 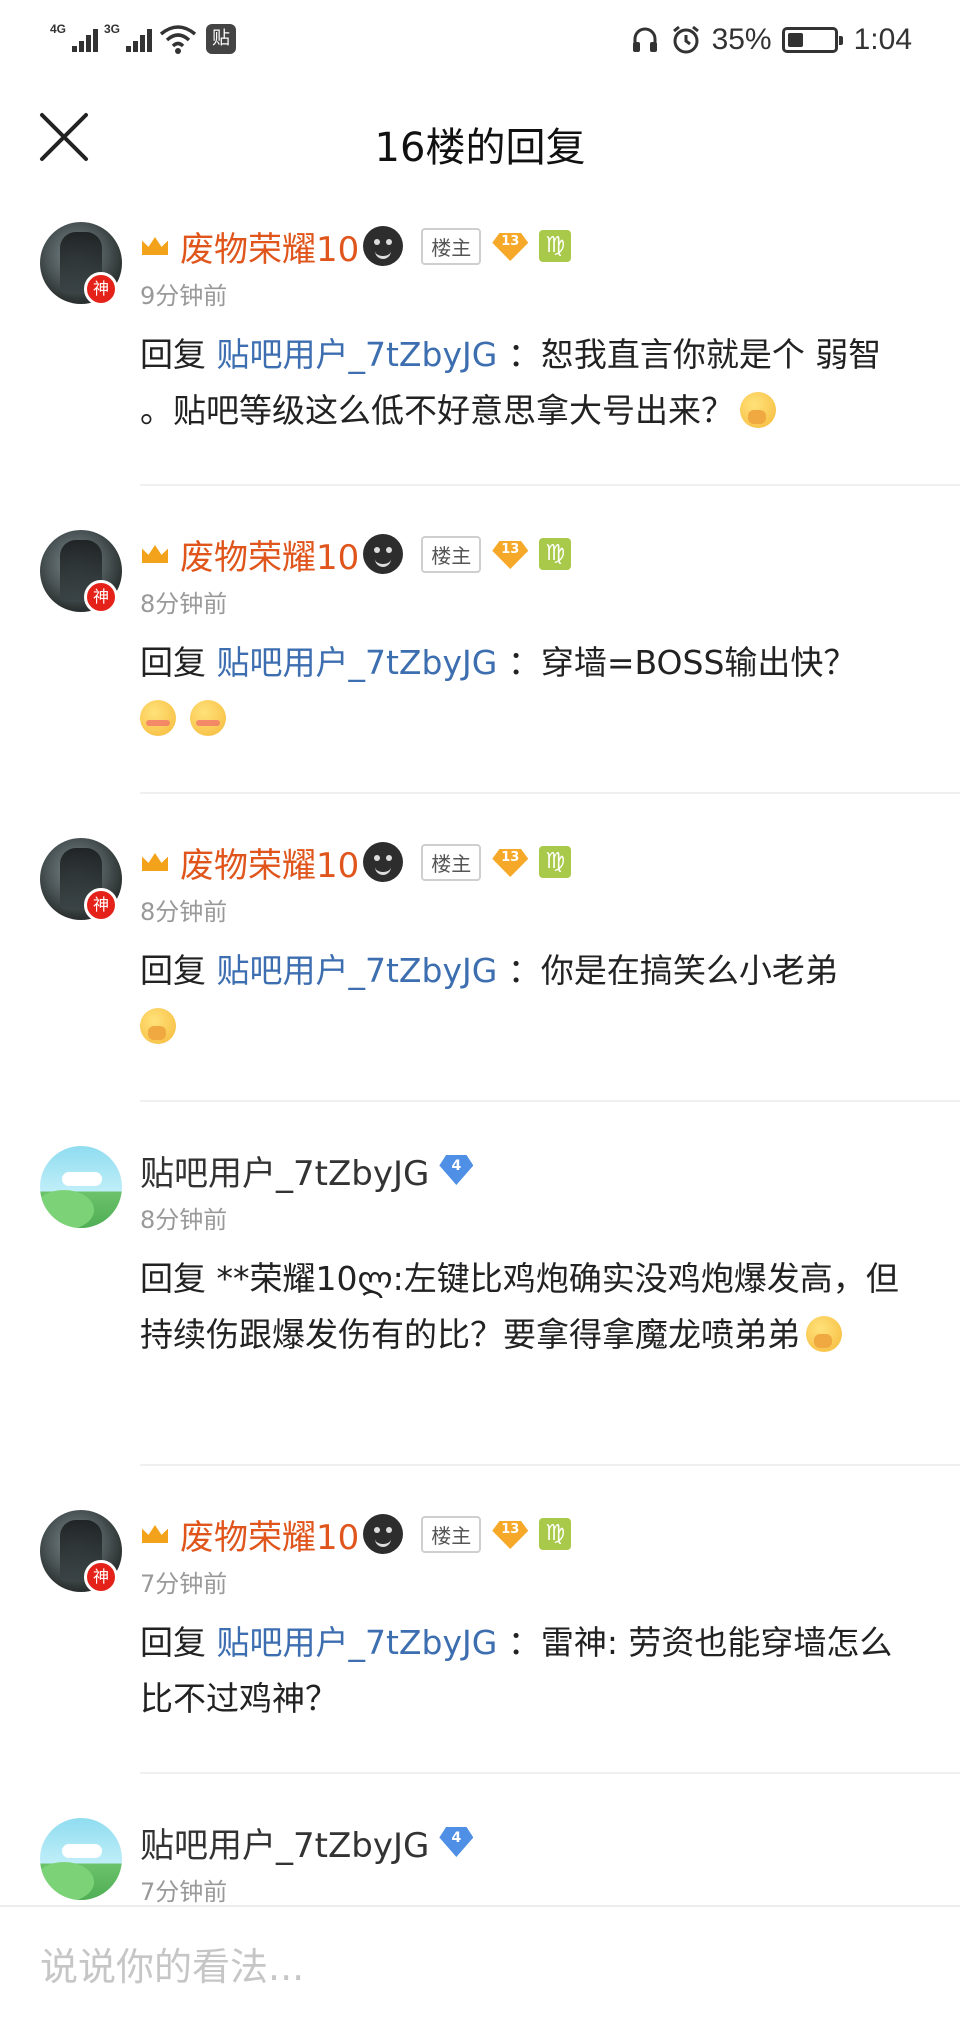 I want to click on signal-4g-label: 4G, so click(x=58, y=29).